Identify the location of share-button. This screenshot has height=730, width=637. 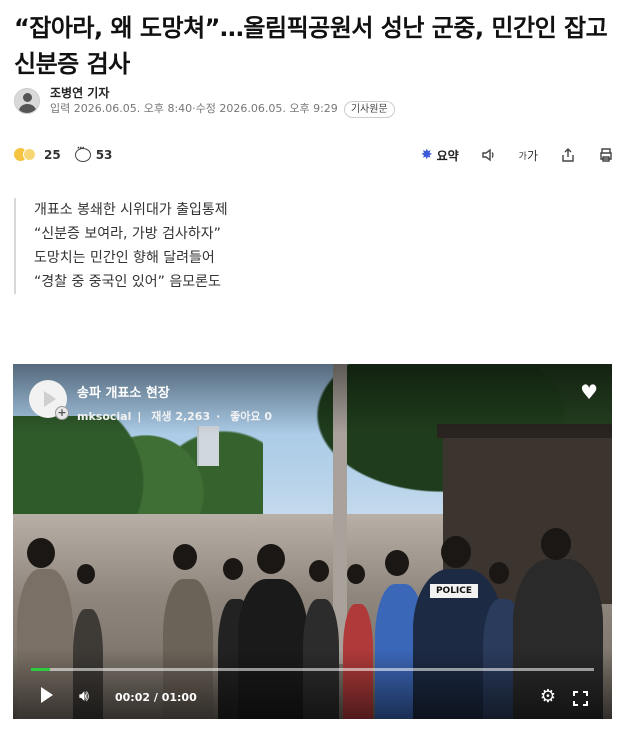
(568, 155).